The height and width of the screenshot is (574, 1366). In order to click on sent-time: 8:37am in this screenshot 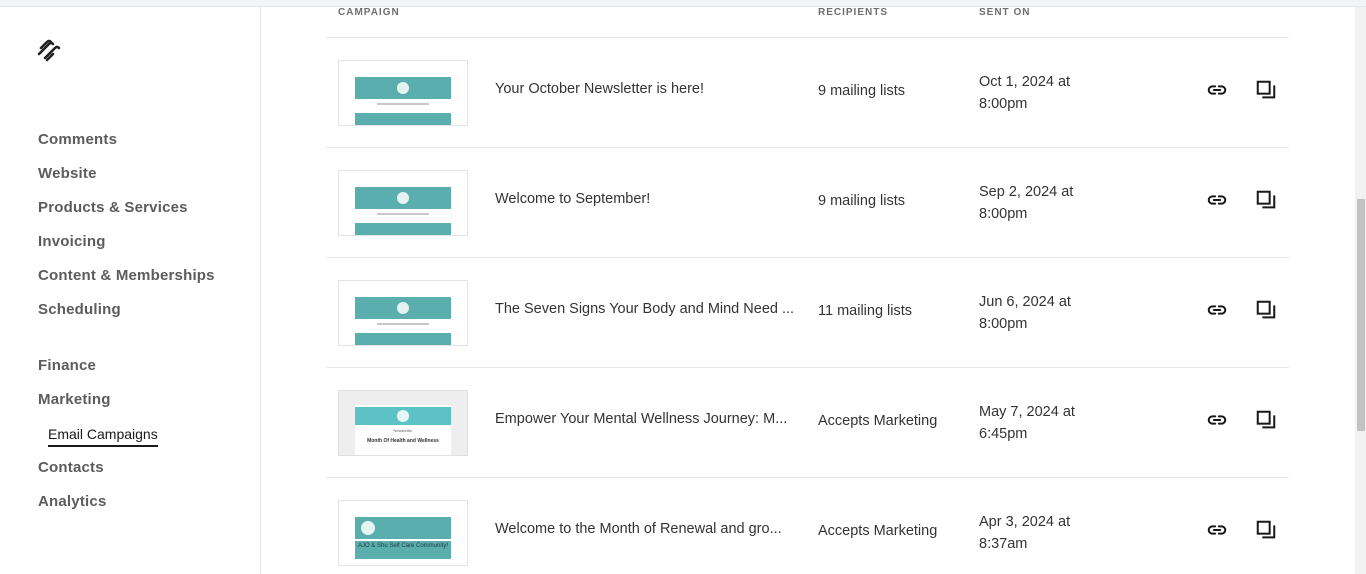, I will do `click(1003, 544)`.